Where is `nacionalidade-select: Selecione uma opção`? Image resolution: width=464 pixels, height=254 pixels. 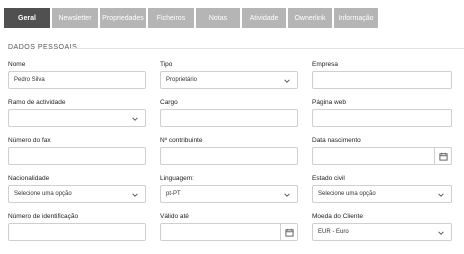 nacionalidade-select: Selecione uma opção is located at coordinates (77, 194).